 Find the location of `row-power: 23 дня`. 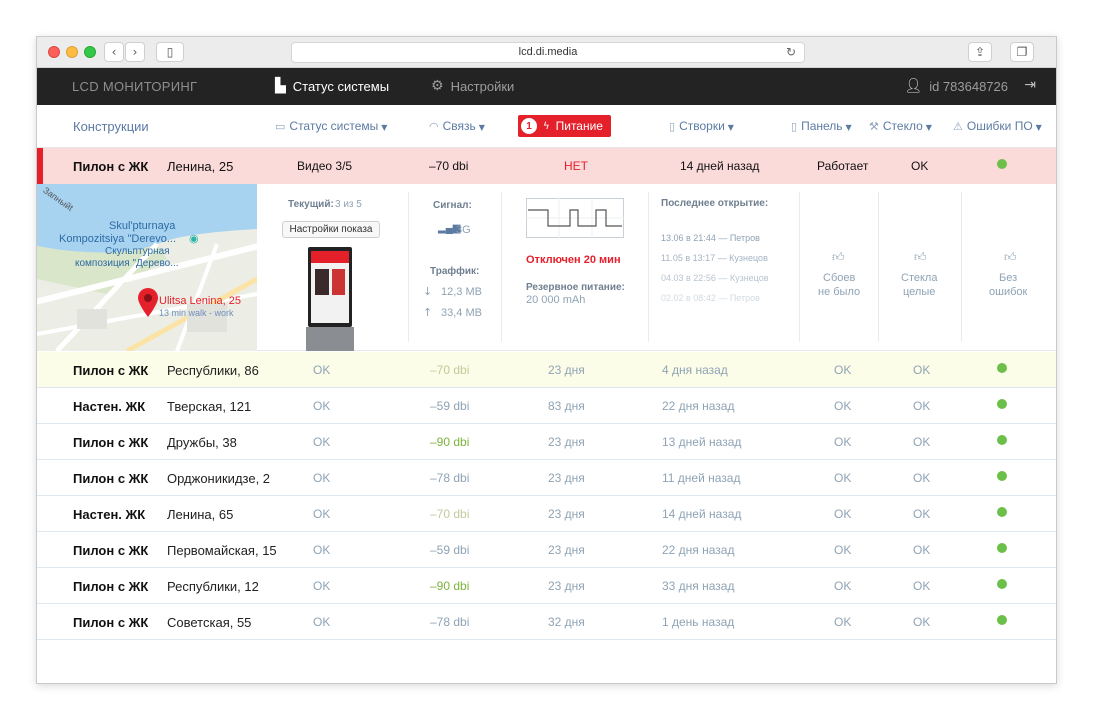

row-power: 23 дня is located at coordinates (566, 370).